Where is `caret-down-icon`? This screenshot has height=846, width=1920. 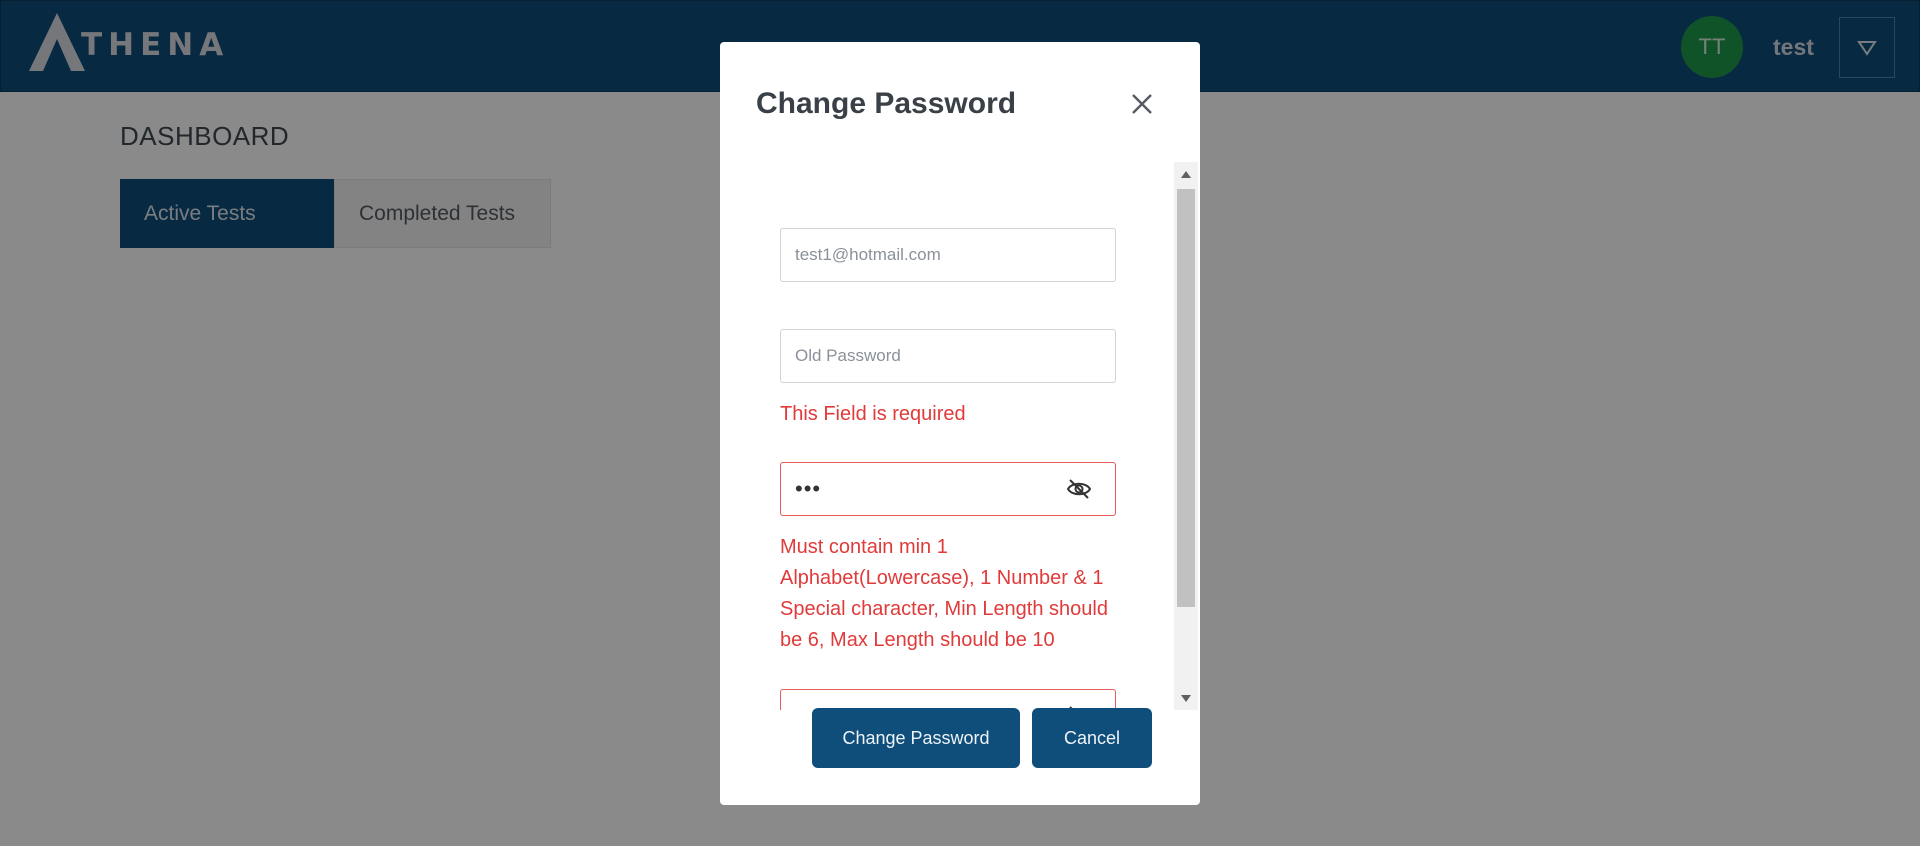 caret-down-icon is located at coordinates (1186, 698).